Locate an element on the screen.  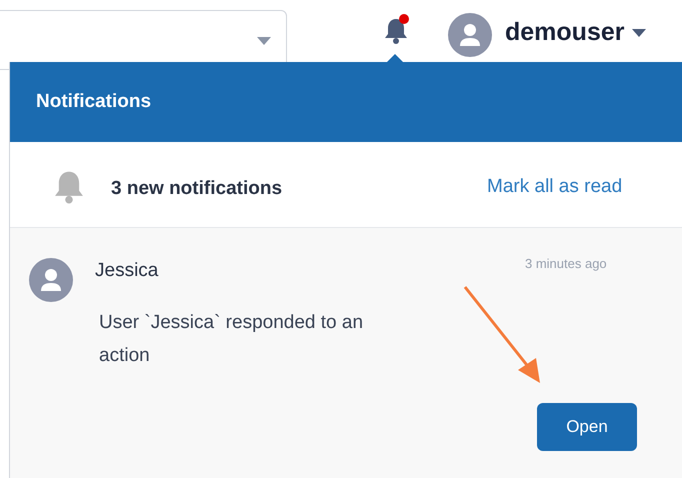
notification-bell-button is located at coordinates (396, 30).